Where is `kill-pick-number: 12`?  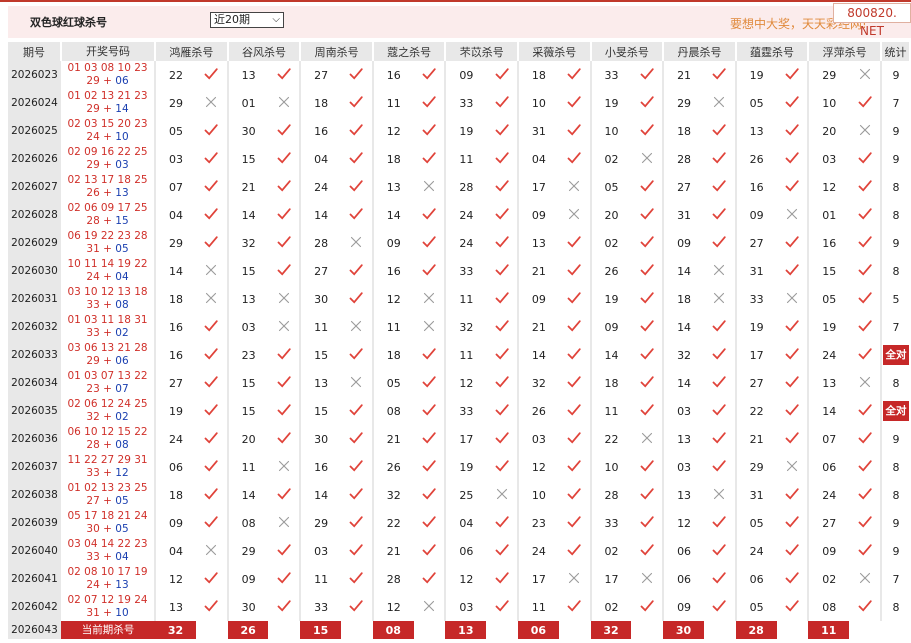
kill-pick-number: 12 is located at coordinates (538, 467).